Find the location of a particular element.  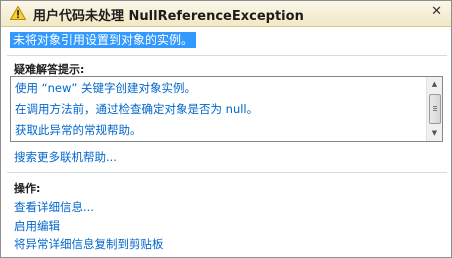

enable-editing-link: 启用编辑 is located at coordinates (37, 226).